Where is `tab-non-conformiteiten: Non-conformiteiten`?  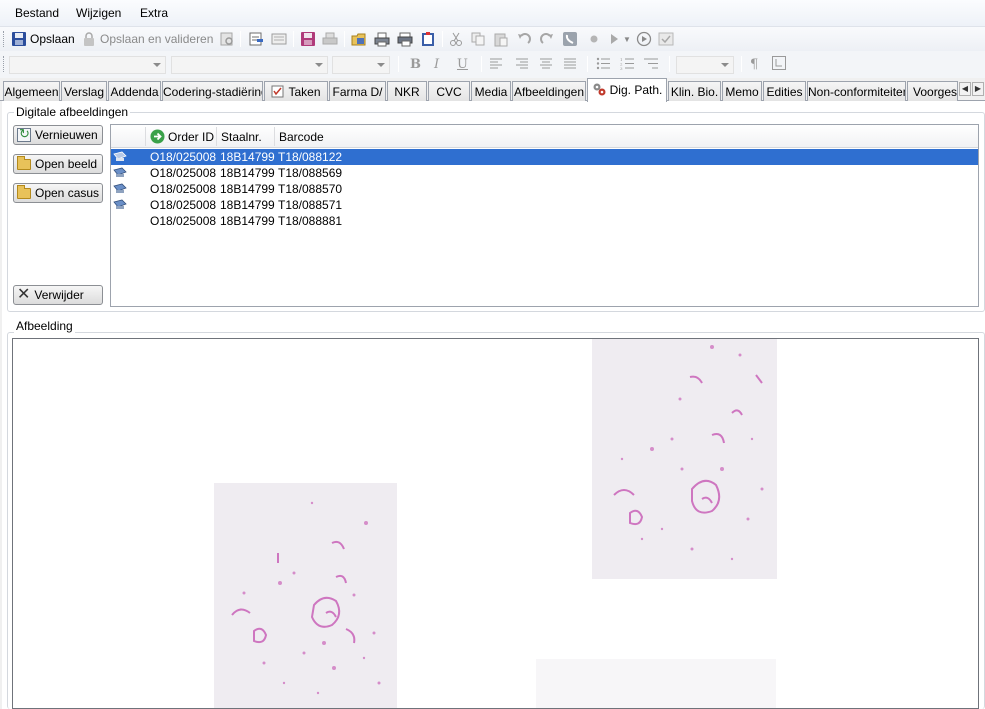
tab-non-conformiteiten: Non-conformiteiten is located at coordinates (856, 91).